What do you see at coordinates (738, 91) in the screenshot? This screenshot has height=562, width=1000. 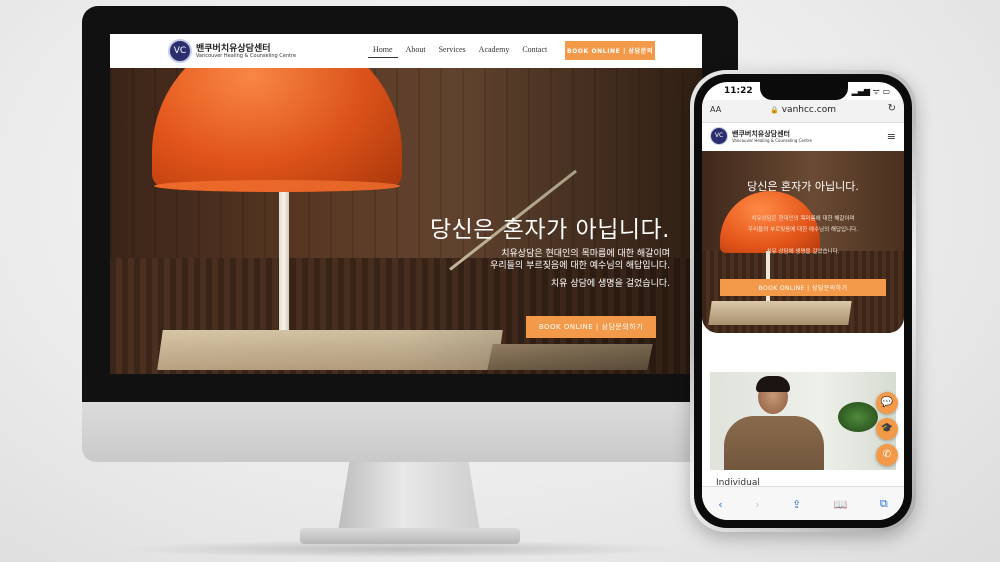 I see `status-time: 11:22` at bounding box center [738, 91].